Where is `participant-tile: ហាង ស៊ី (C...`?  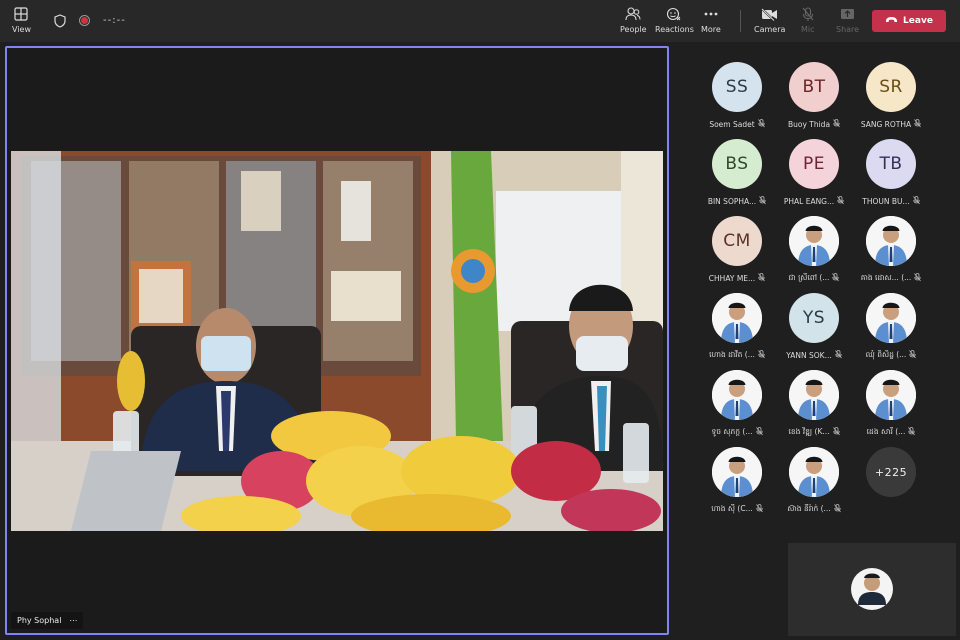
participant-tile: ហាង ស៊ី (C... is located at coordinates (737, 484).